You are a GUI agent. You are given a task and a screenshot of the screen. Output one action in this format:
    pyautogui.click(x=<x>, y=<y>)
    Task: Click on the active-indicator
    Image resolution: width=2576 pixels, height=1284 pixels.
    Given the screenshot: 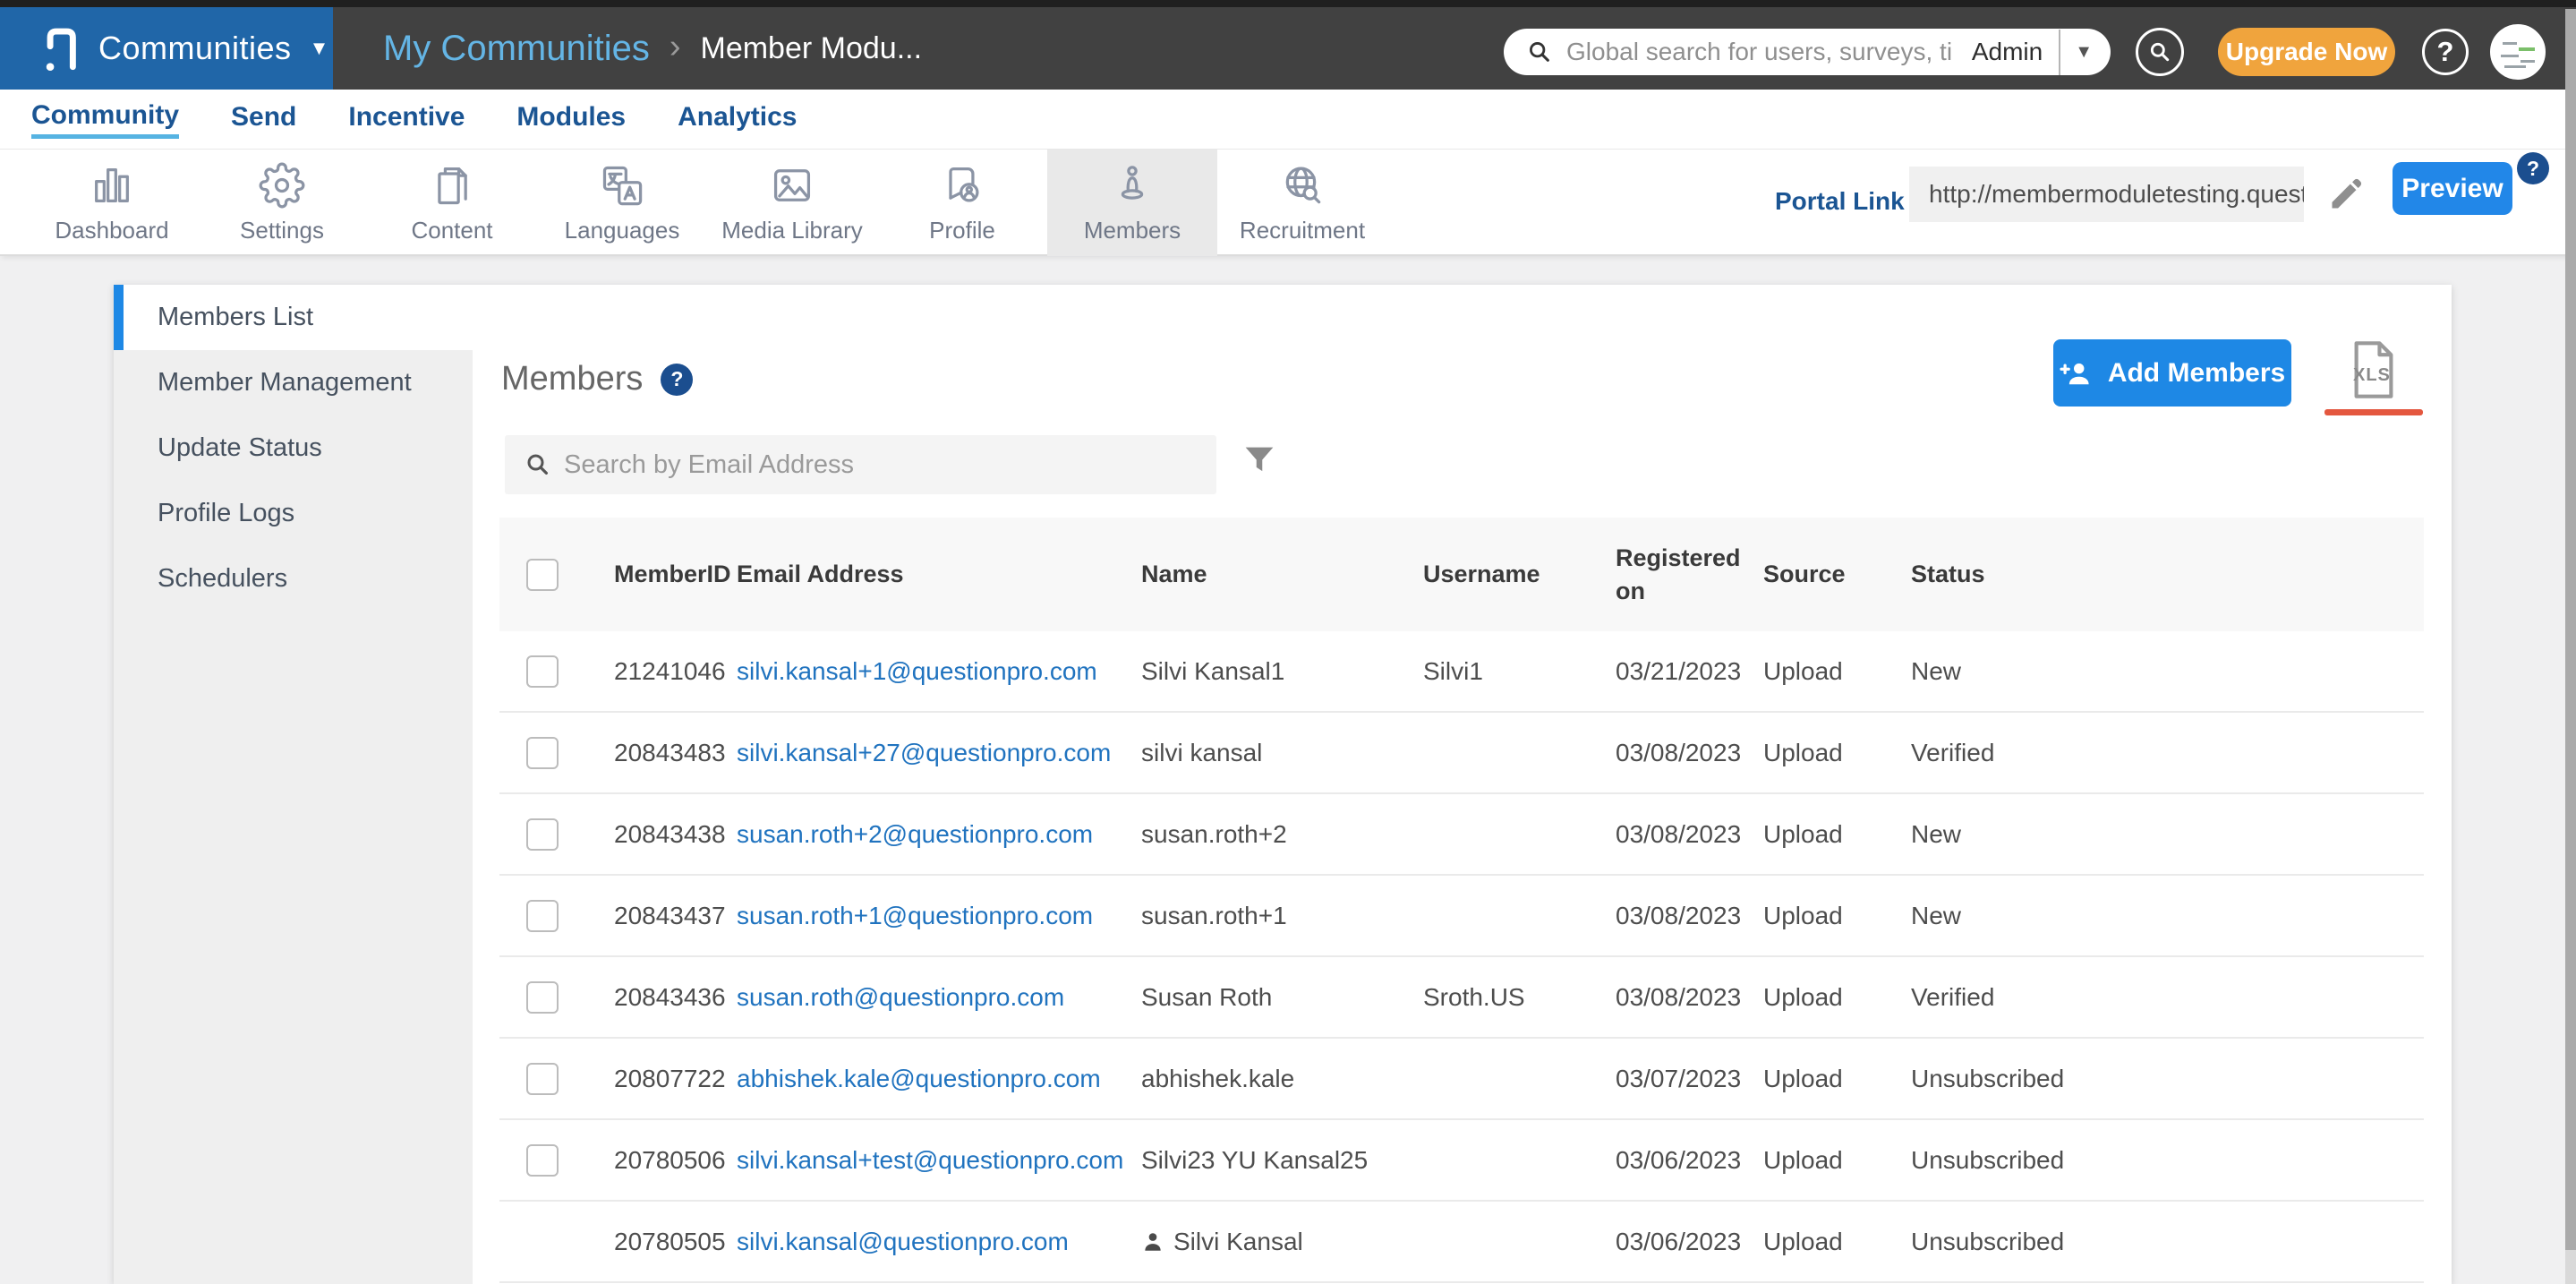 What is the action you would take?
    pyautogui.click(x=119, y=317)
    